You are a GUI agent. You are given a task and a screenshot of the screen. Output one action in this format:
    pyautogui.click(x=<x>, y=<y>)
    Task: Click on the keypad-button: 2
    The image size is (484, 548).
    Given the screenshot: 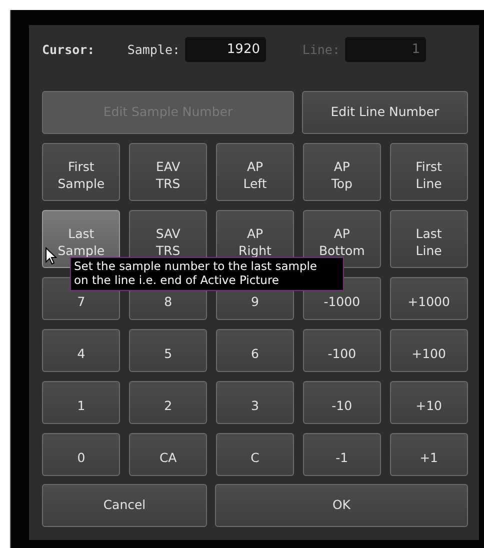 What is the action you would take?
    pyautogui.click(x=168, y=402)
    